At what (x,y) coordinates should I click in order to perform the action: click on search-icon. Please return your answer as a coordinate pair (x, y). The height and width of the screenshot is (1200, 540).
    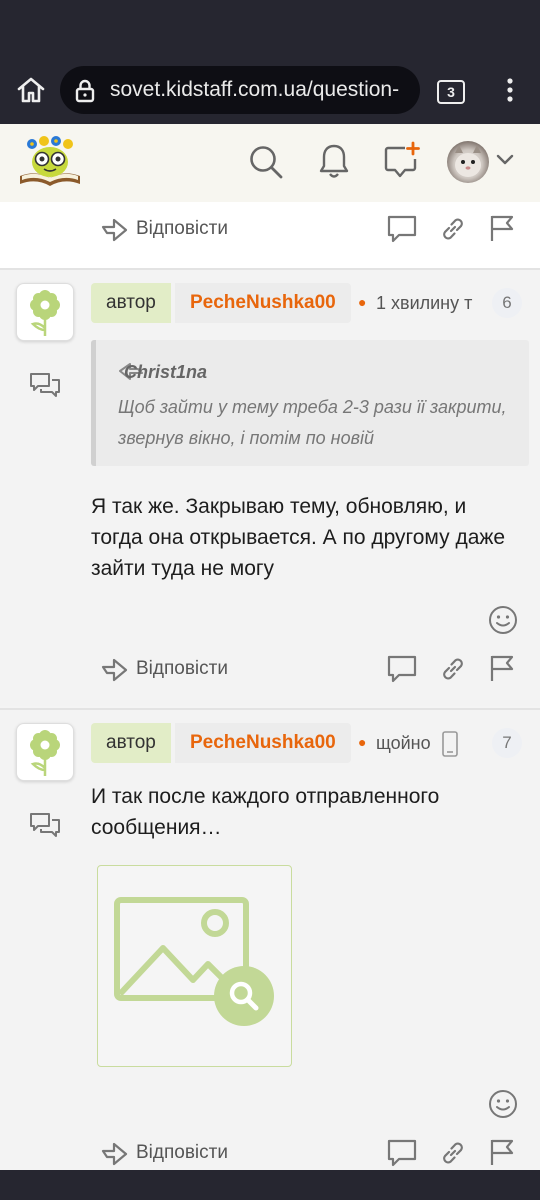
    Looking at the image, I should click on (266, 162).